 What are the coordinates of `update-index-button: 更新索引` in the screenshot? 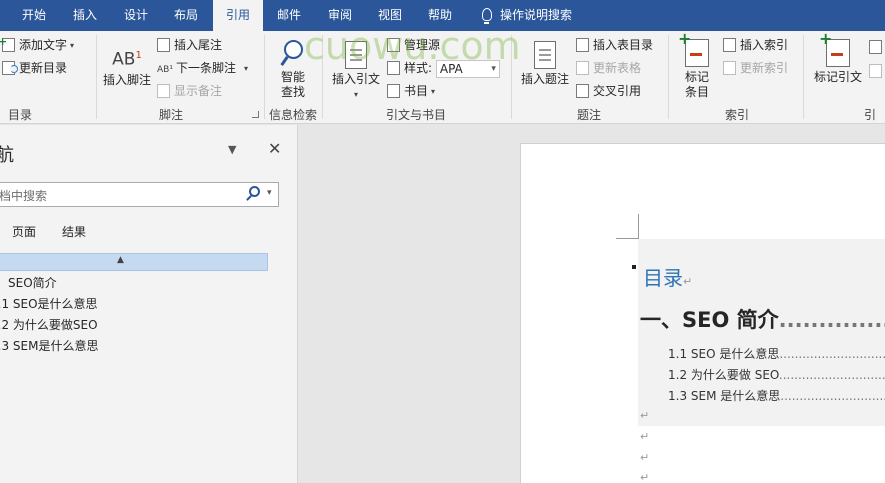 It's located at (755, 68).